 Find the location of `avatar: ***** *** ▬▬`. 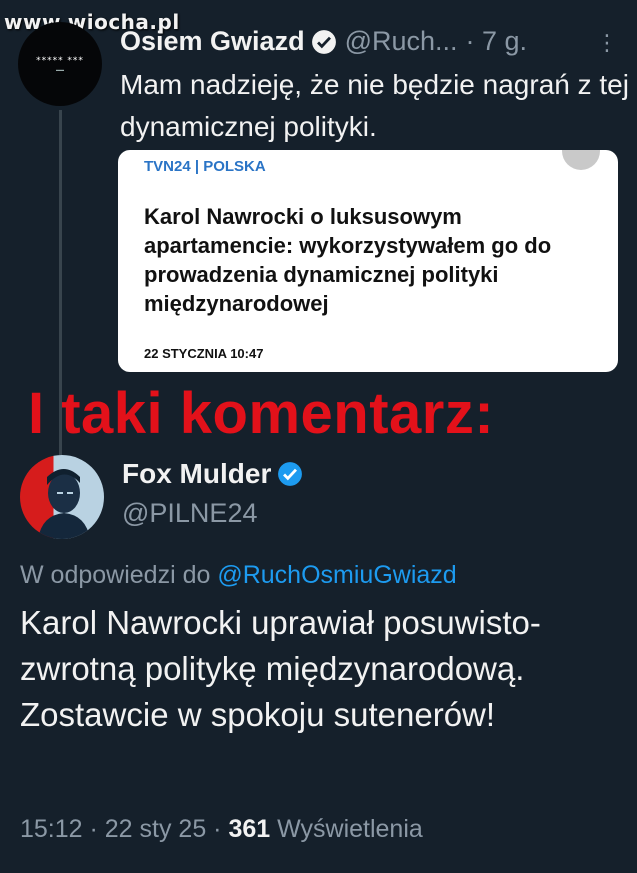

avatar: ***** *** ▬▬ is located at coordinates (60, 64).